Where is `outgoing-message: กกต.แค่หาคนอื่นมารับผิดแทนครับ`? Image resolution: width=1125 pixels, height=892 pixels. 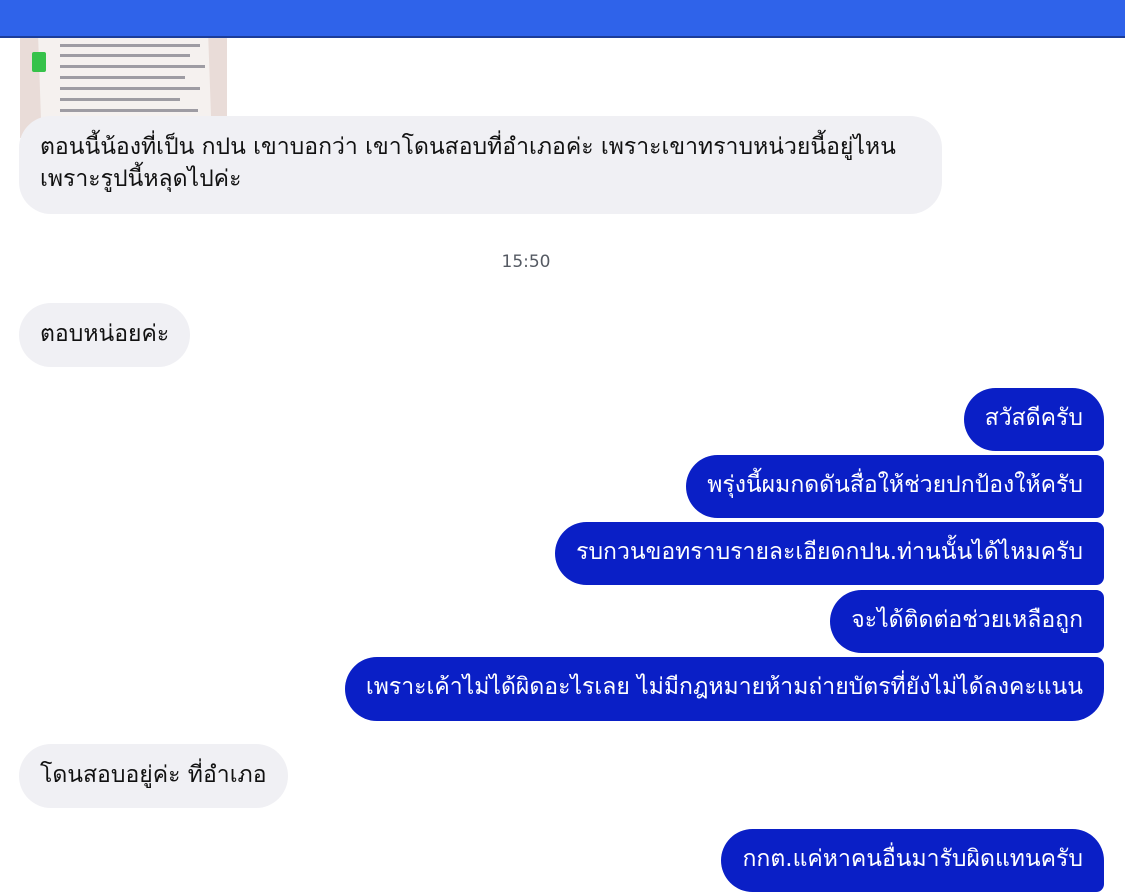
outgoing-message: กกต.แค่หาคนอื่นมารับผิดแทนครับ is located at coordinates (912, 860).